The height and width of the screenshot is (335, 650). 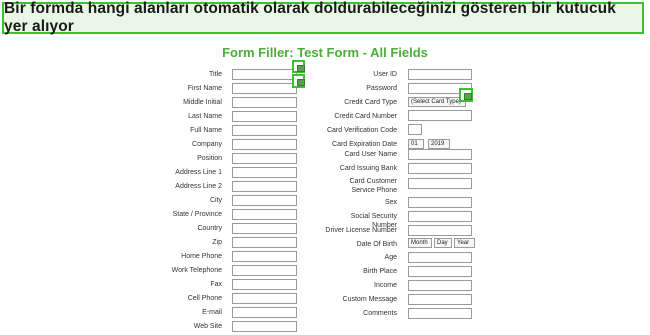 What do you see at coordinates (440, 285) in the screenshot?
I see `income-input` at bounding box center [440, 285].